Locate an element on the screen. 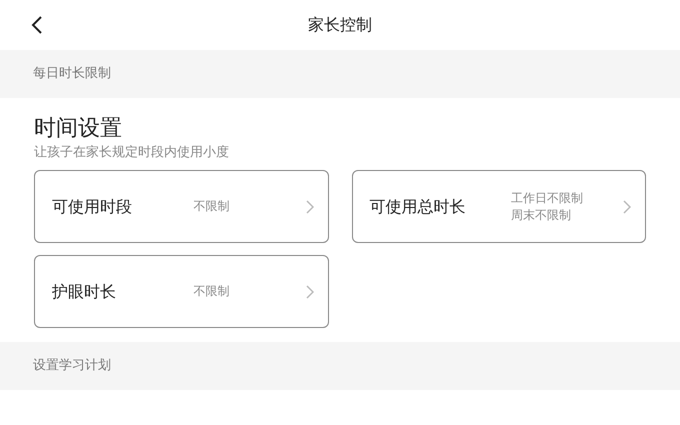 The height and width of the screenshot is (425, 680). setting-card: 可使用时段 不限制 is located at coordinates (181, 206).